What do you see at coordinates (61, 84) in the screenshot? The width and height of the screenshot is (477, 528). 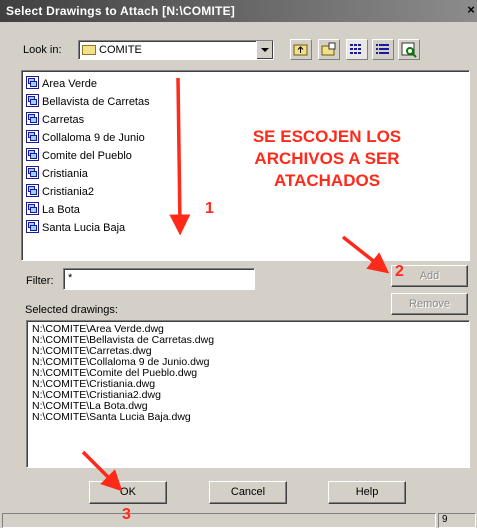 I see `list-item: Area Verde` at bounding box center [61, 84].